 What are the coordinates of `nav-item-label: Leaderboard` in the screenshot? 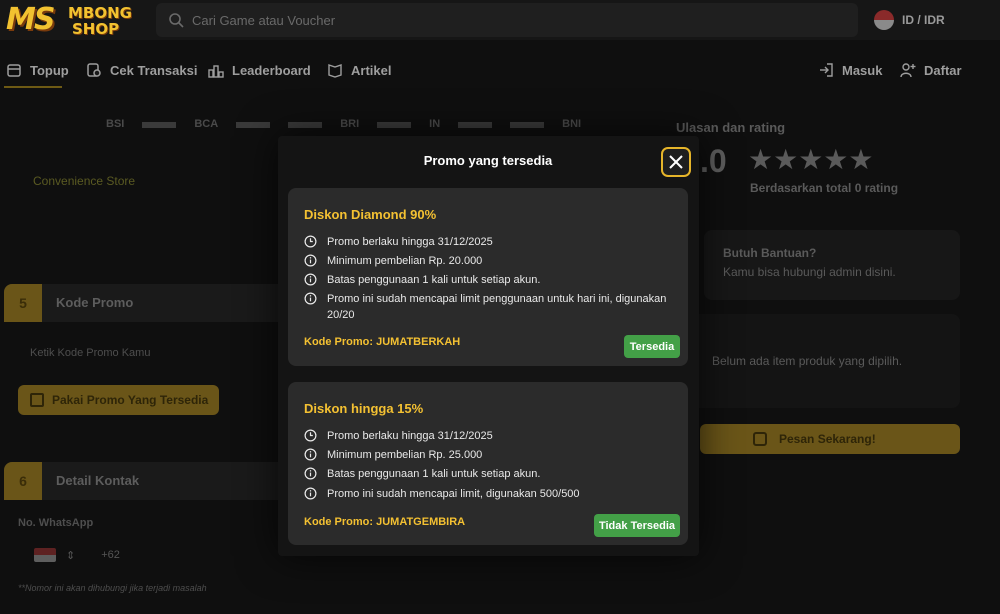 It's located at (271, 70).